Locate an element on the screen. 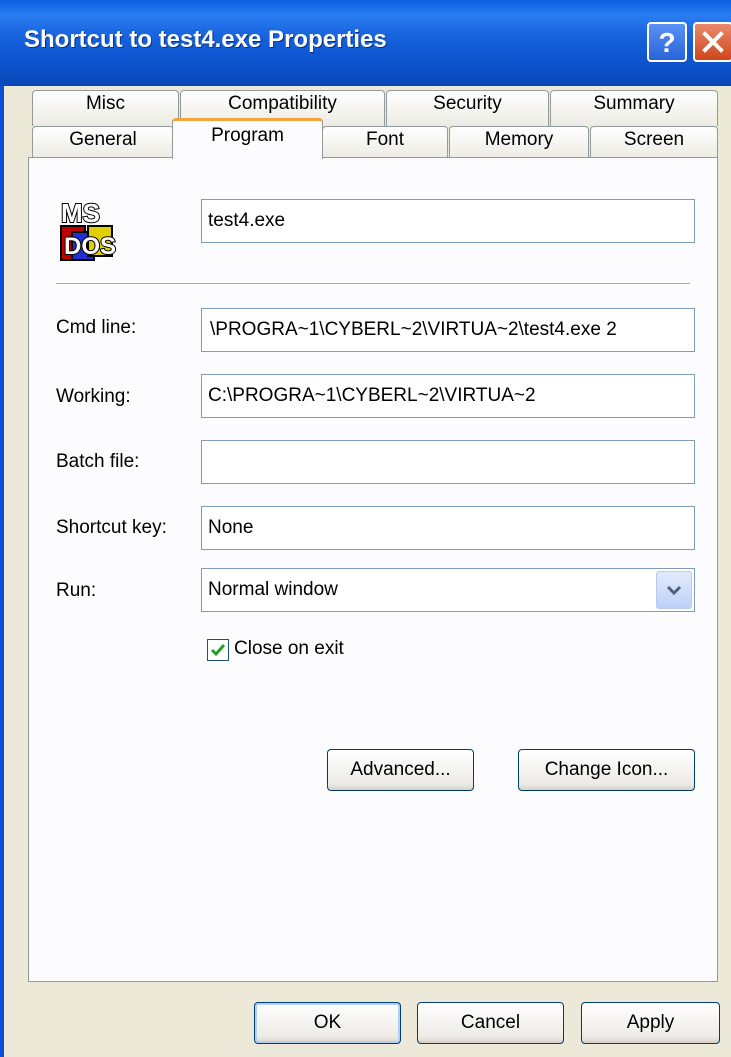 This screenshot has height=1057, width=731. tab-label: Memory is located at coordinates (519, 139).